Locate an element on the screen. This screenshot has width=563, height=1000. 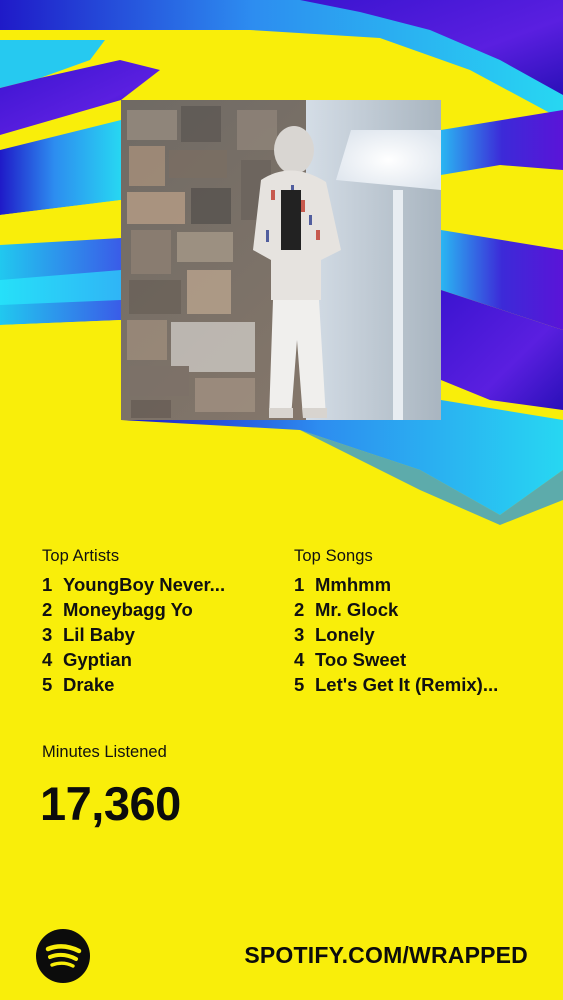
song-name: Too Sweet is located at coordinates (361, 659).